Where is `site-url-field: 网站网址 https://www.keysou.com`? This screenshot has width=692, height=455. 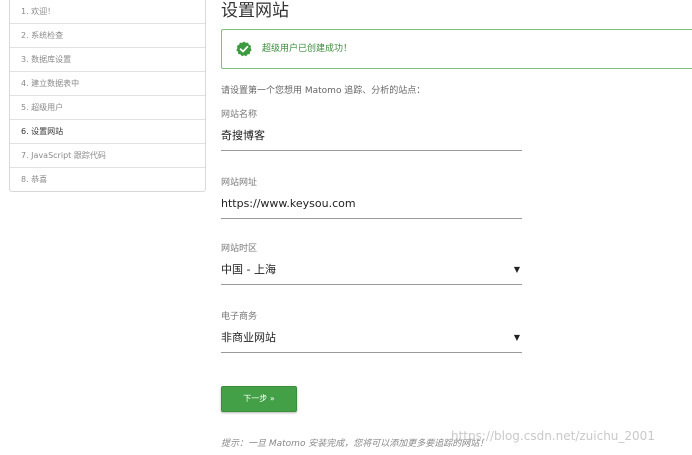
site-url-field: 网站网址 https://www.keysou.com is located at coordinates (371, 197).